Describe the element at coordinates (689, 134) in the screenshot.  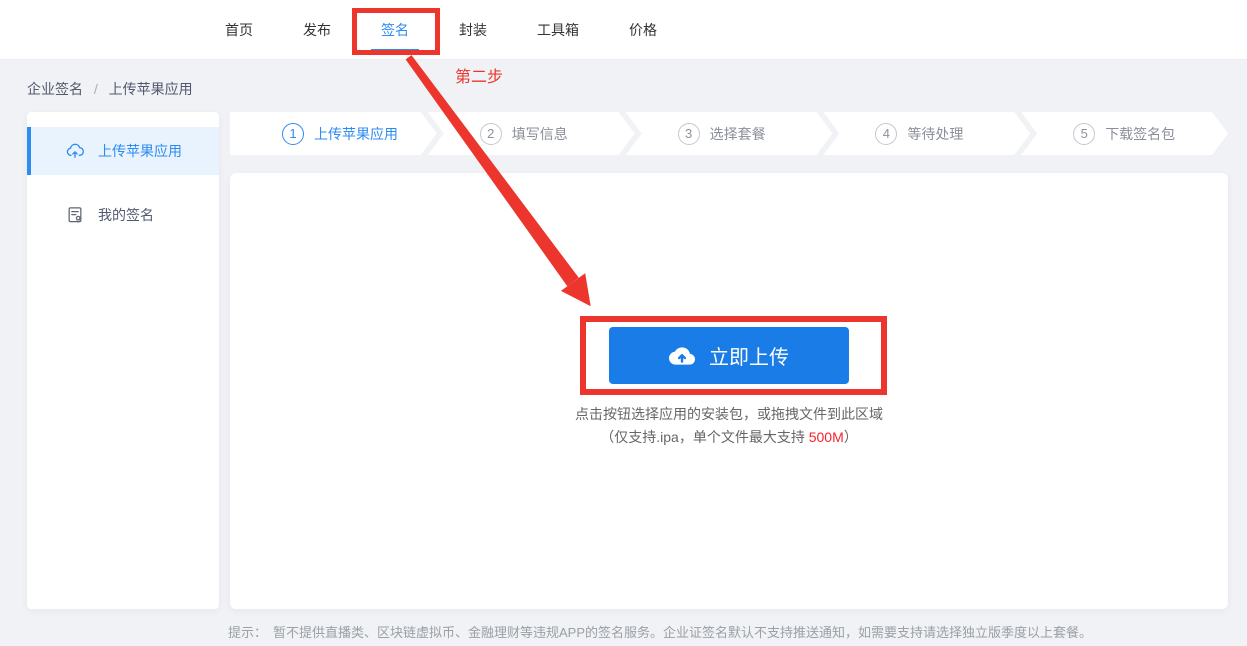
I see `step-number: 3` at that location.